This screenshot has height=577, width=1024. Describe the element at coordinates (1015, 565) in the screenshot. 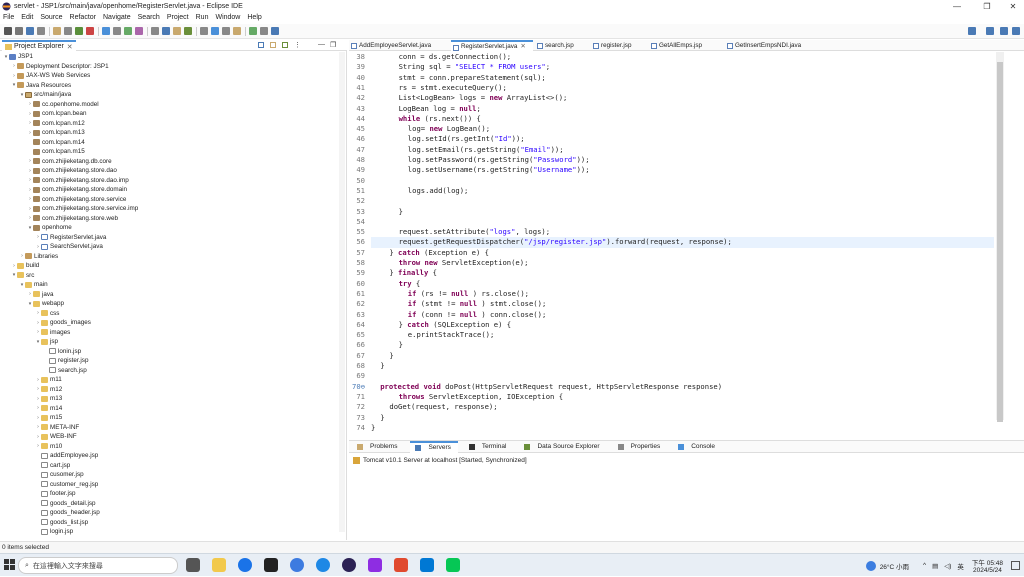

I see `notification-icon` at that location.